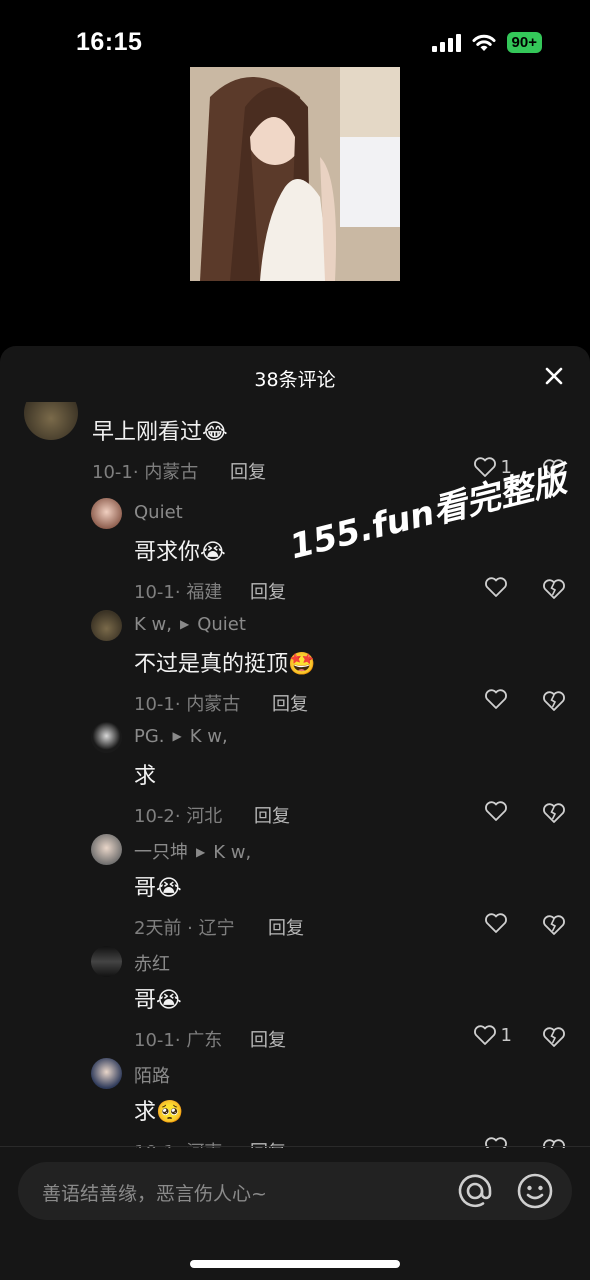 The width and height of the screenshot is (590, 1280). I want to click on post-photo, so click(295, 174).